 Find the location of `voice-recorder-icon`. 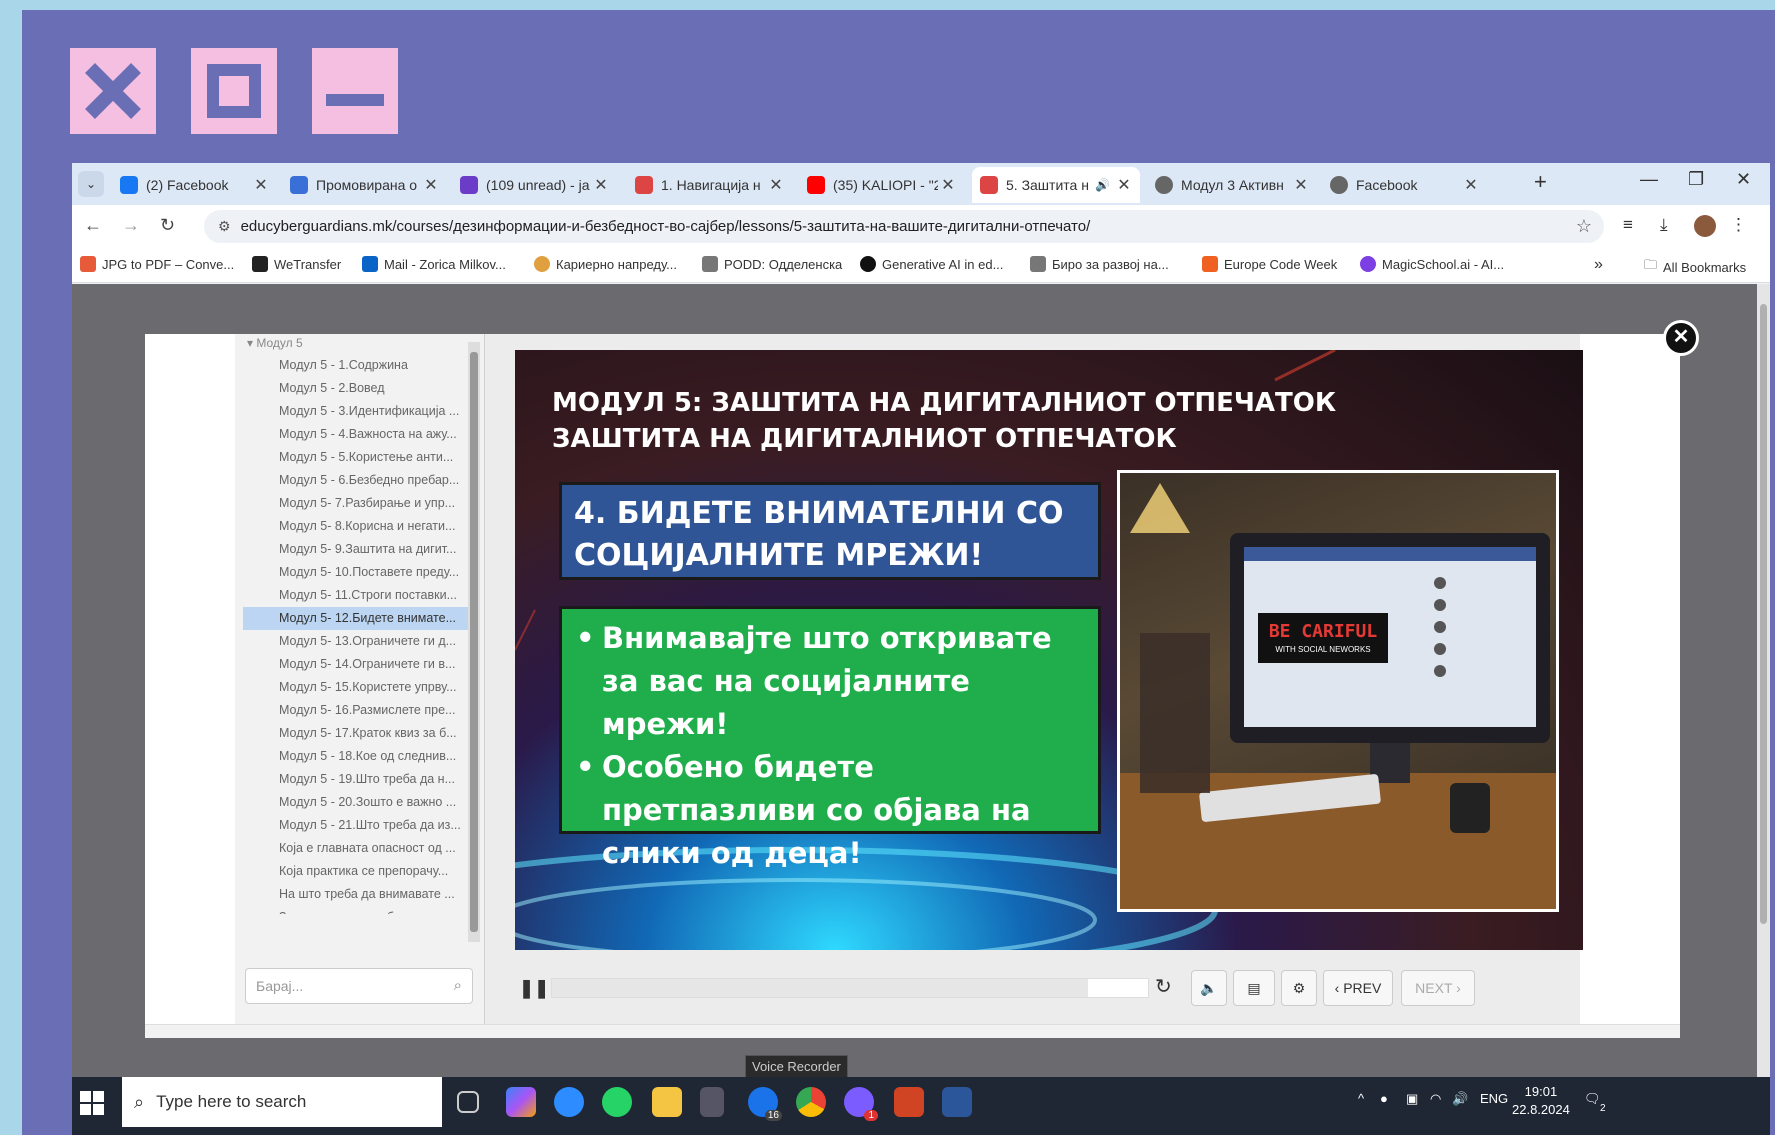

voice-recorder-icon is located at coordinates (712, 1102).